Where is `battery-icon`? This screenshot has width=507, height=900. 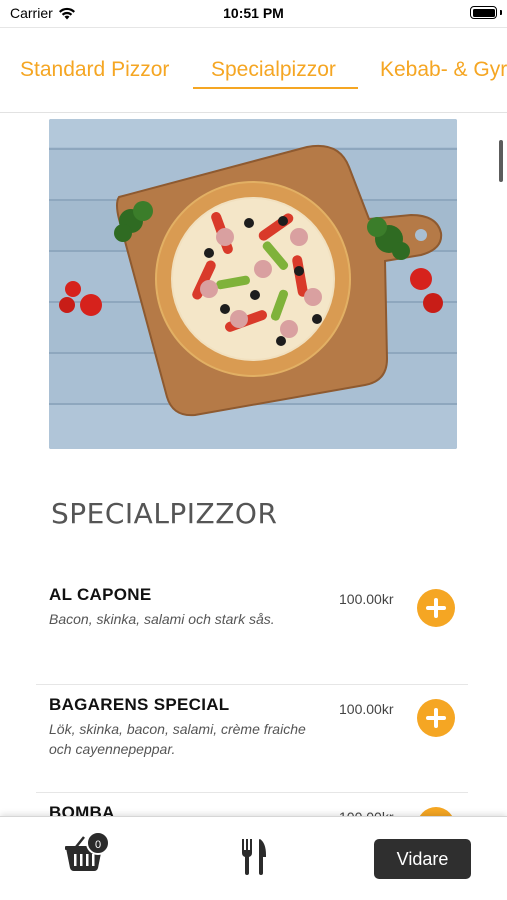 battery-icon is located at coordinates (483, 12).